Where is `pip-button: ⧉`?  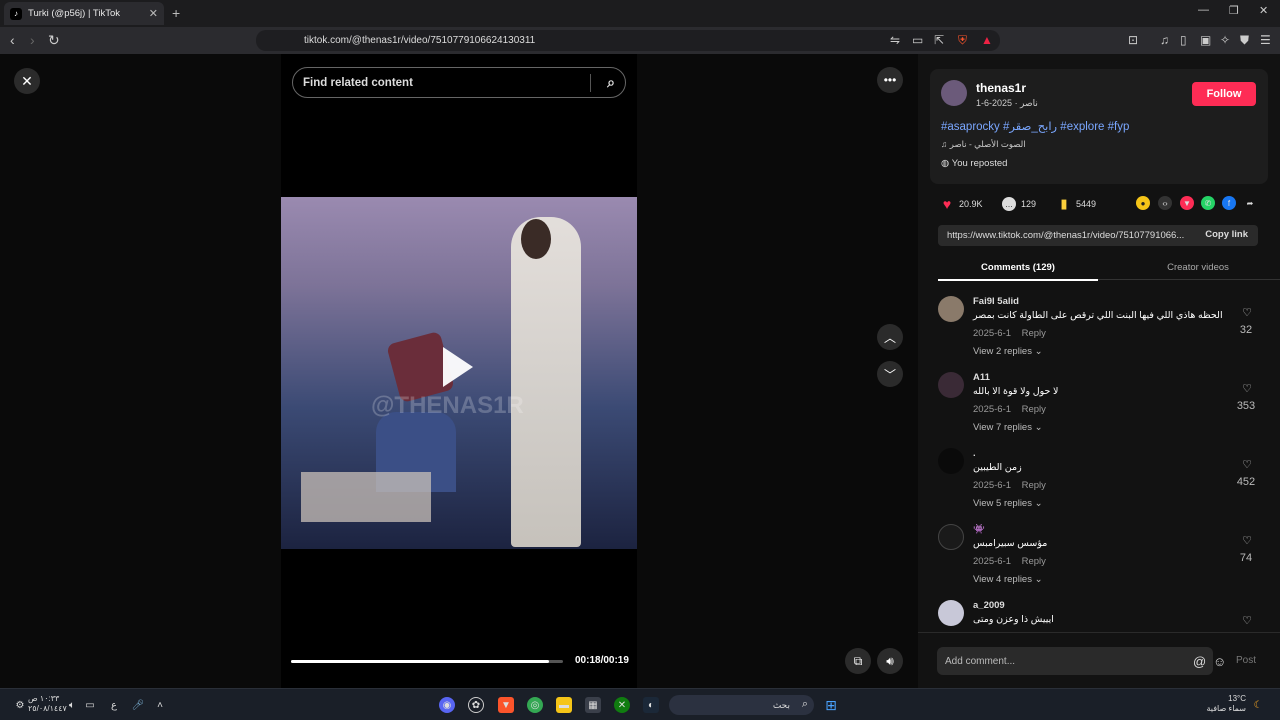
pip-button: ⧉ is located at coordinates (858, 661).